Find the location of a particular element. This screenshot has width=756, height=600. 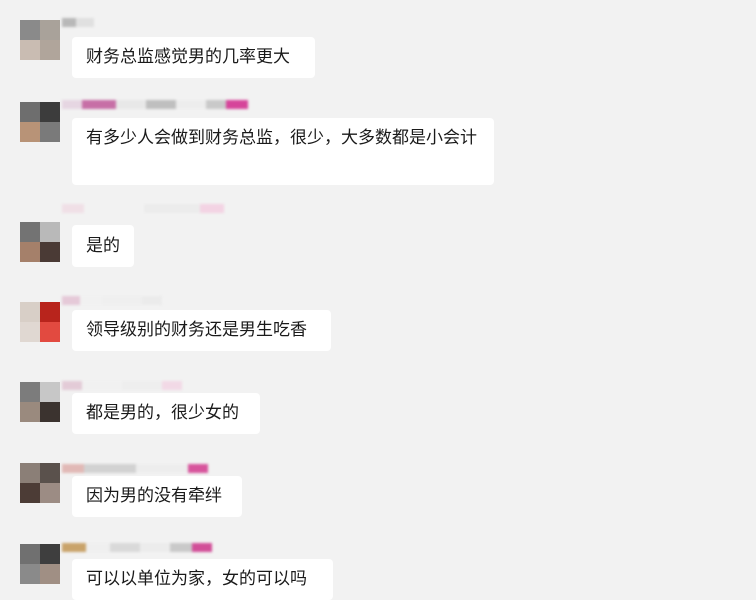

message-bubble: 领导级别的财务还是男生吃香 is located at coordinates (201, 330).